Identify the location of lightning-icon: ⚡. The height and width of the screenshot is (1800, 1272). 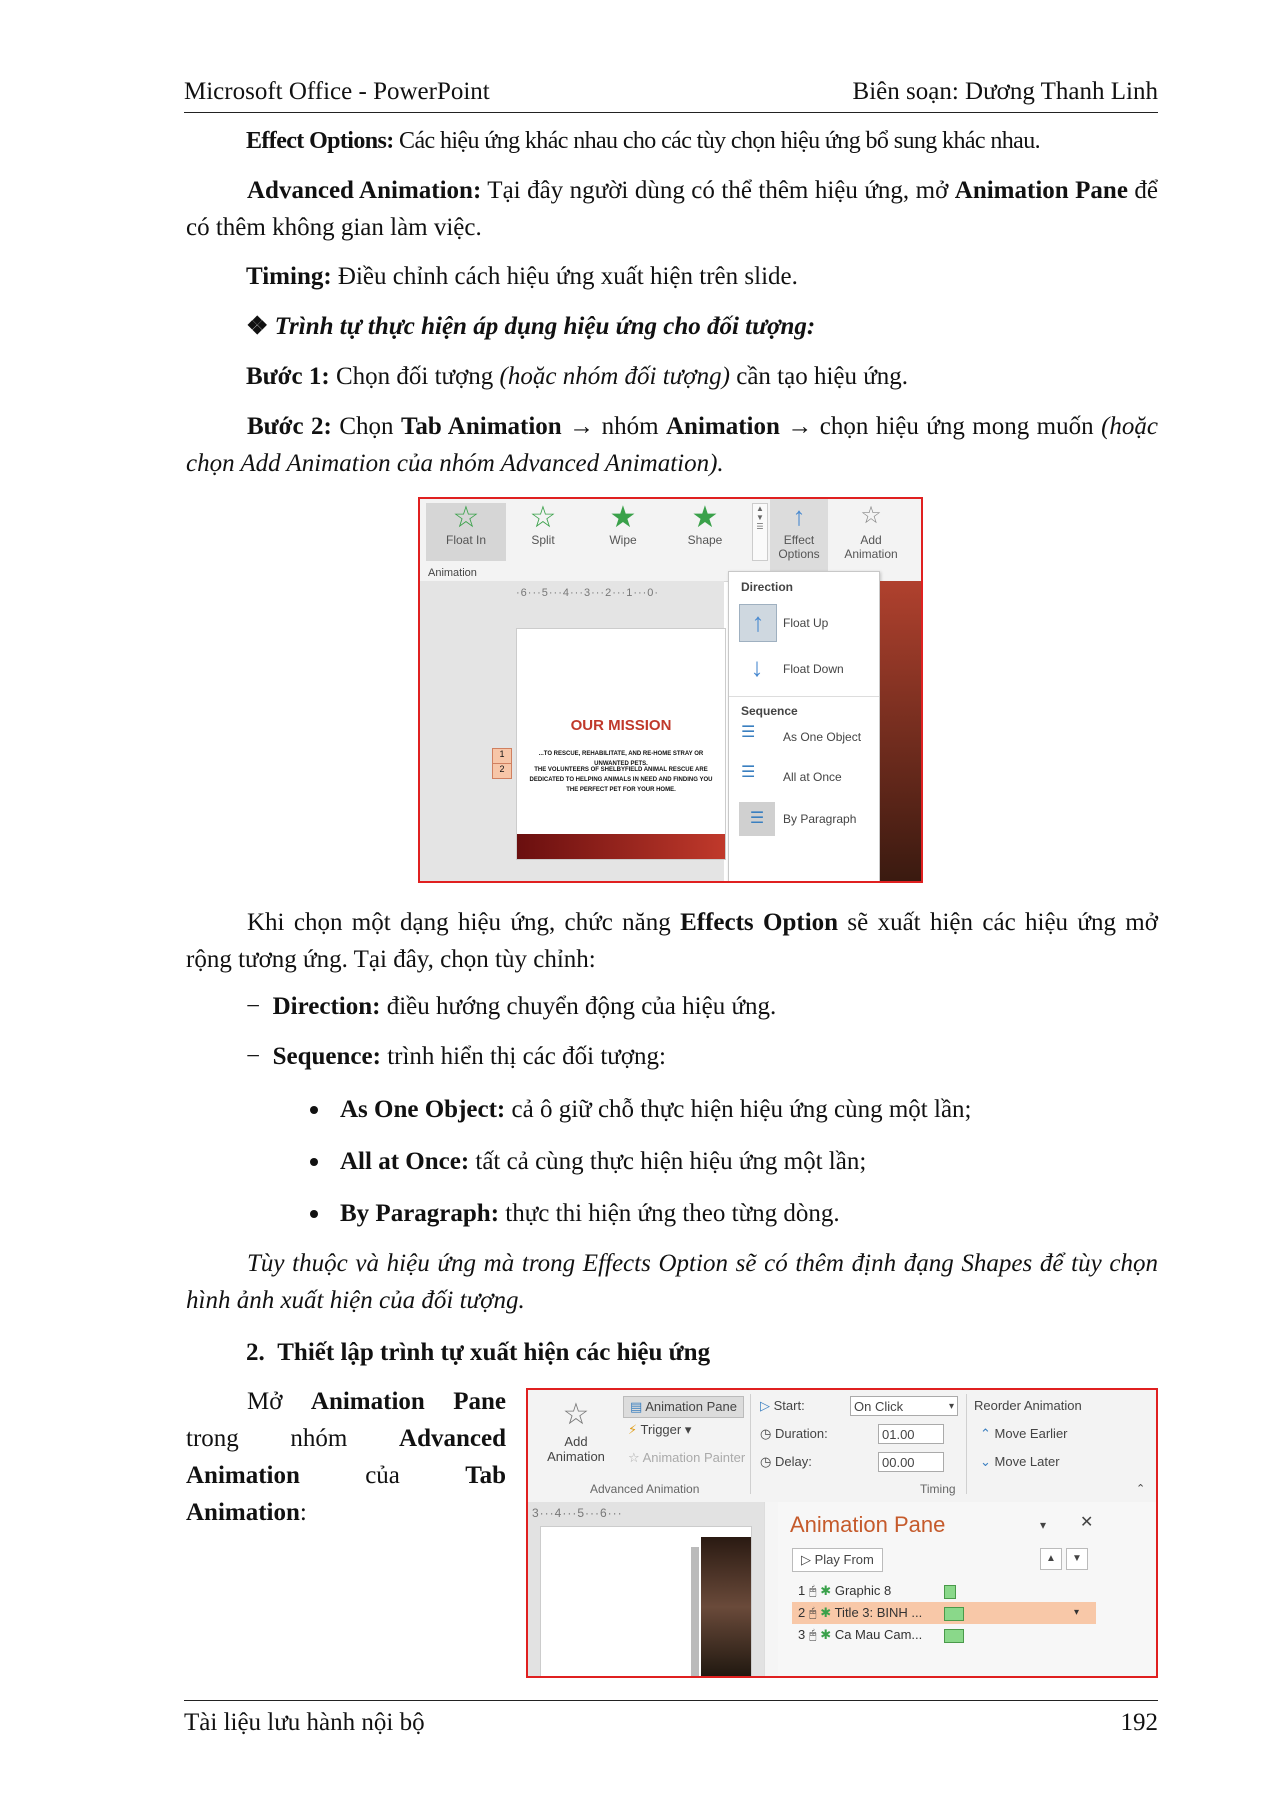
(633, 1429).